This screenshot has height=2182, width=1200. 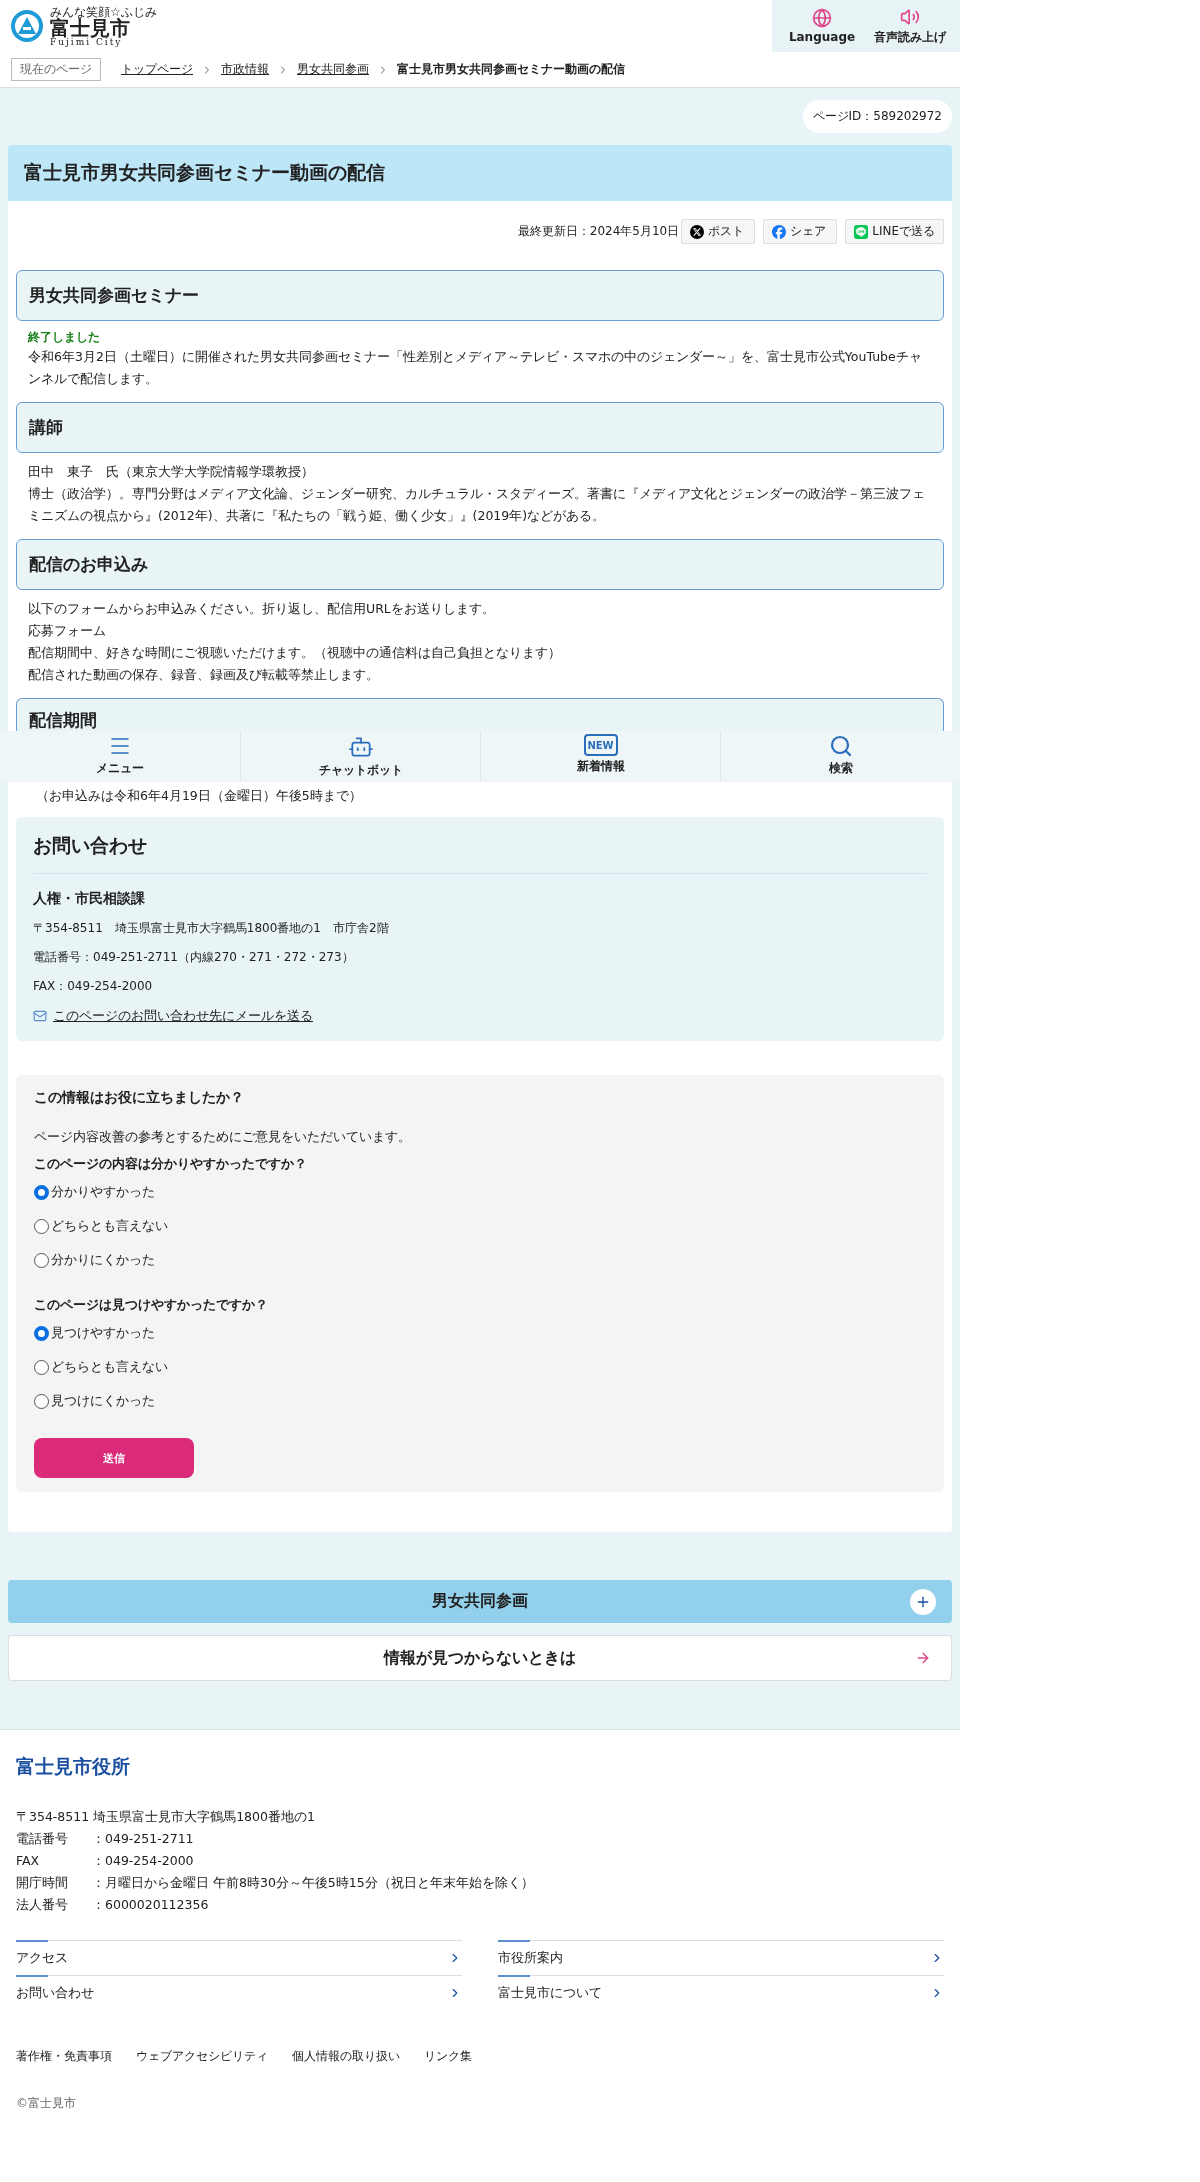 I want to click on section-heading: 男女共同参画セミナー, so click(x=480, y=295).